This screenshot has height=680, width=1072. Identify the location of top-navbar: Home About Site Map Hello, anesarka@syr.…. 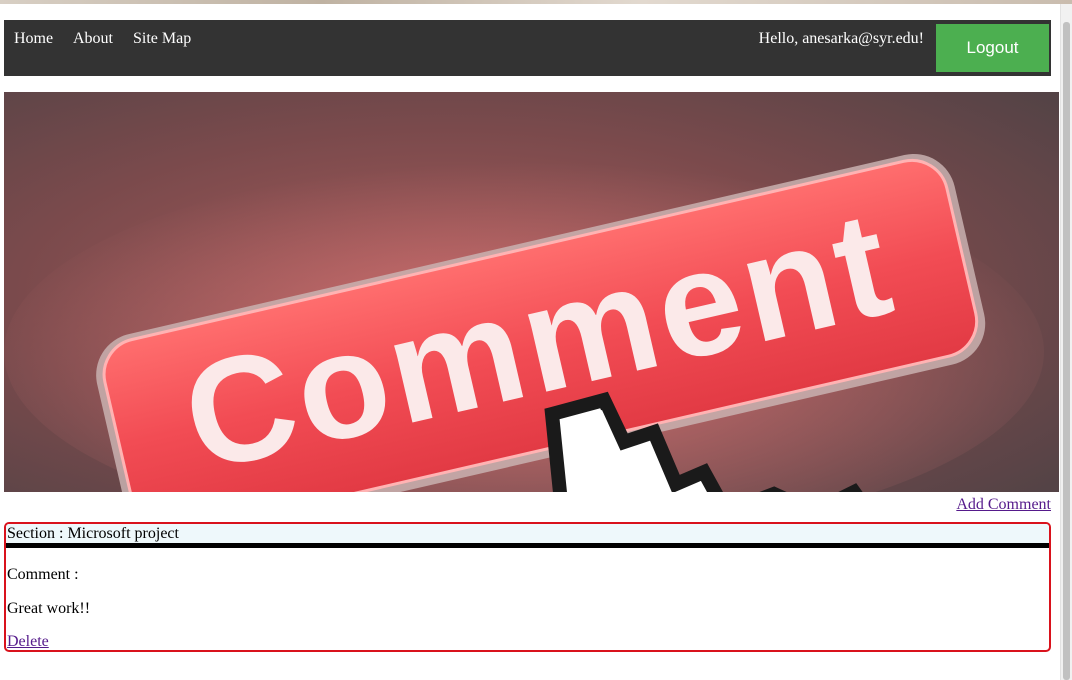
(527, 48).